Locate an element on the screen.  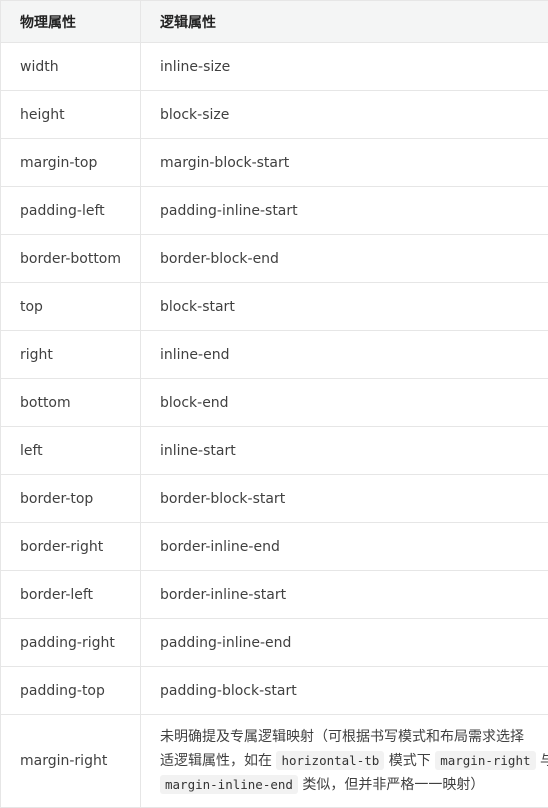
table-row: padding-top padding-block-start is located at coordinates (274, 691).